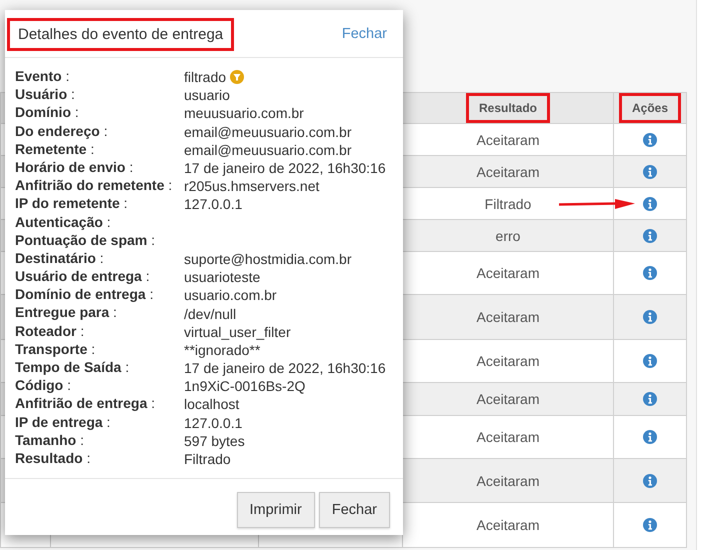  Describe the element at coordinates (212, 404) in the screenshot. I see `field-value: localhost` at that location.